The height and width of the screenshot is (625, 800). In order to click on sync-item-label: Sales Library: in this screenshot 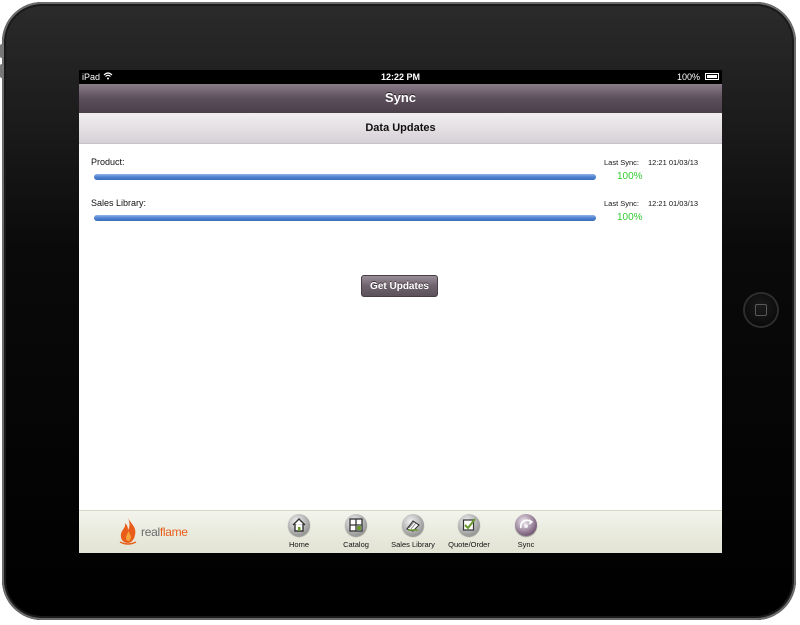, I will do `click(119, 203)`.